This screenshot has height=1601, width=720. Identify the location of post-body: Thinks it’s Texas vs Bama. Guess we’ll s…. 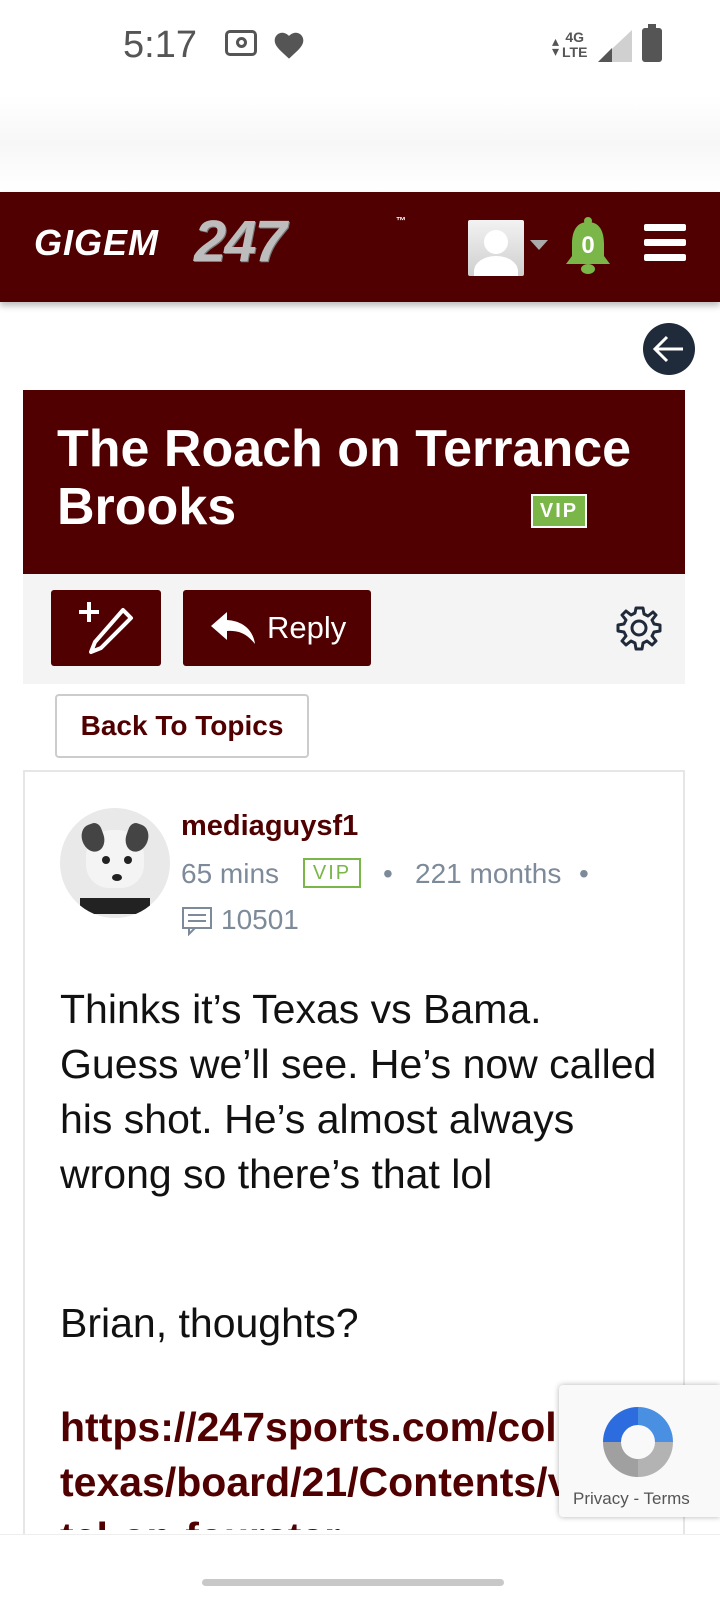
(358, 1091).